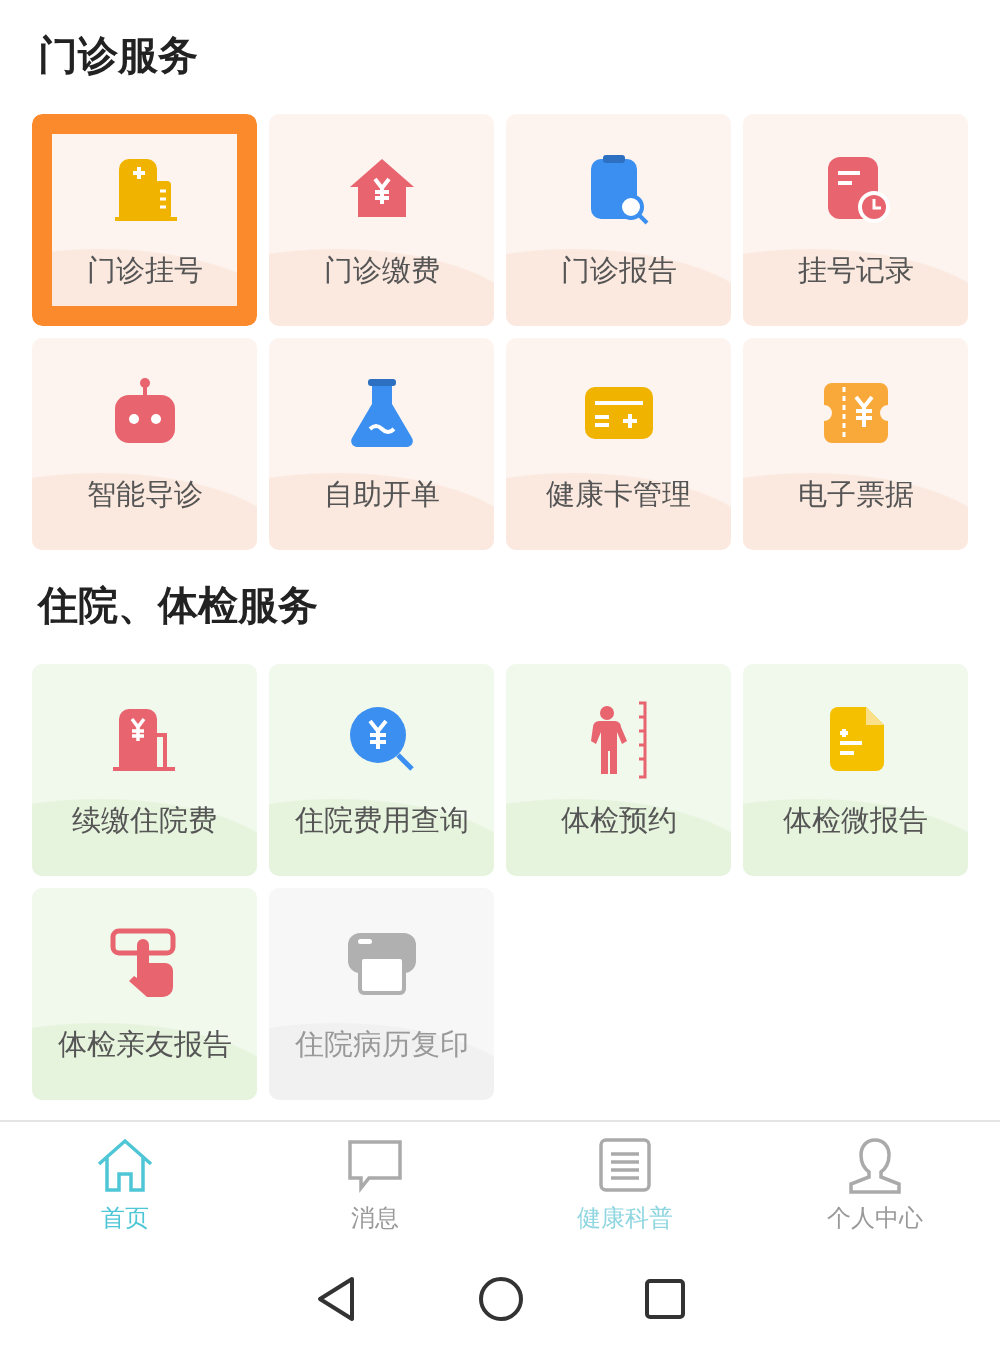 This screenshot has height=1360, width=1000. What do you see at coordinates (855, 270) in the screenshot?
I see `tile-label: 挂号记录` at bounding box center [855, 270].